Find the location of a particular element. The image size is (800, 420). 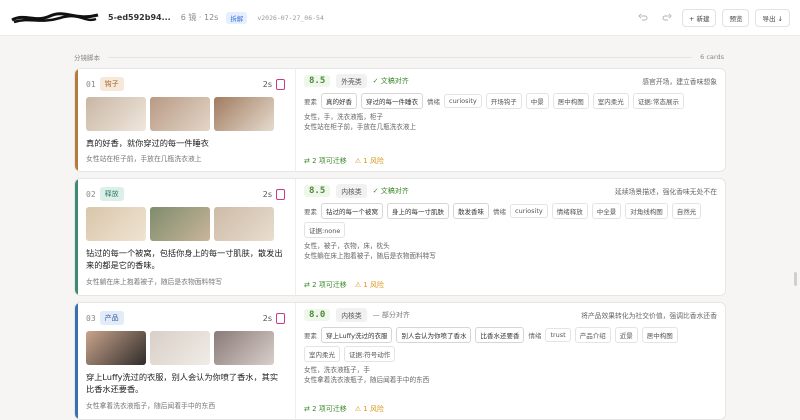

emotion-chip: 对角线构图 is located at coordinates (646, 211).